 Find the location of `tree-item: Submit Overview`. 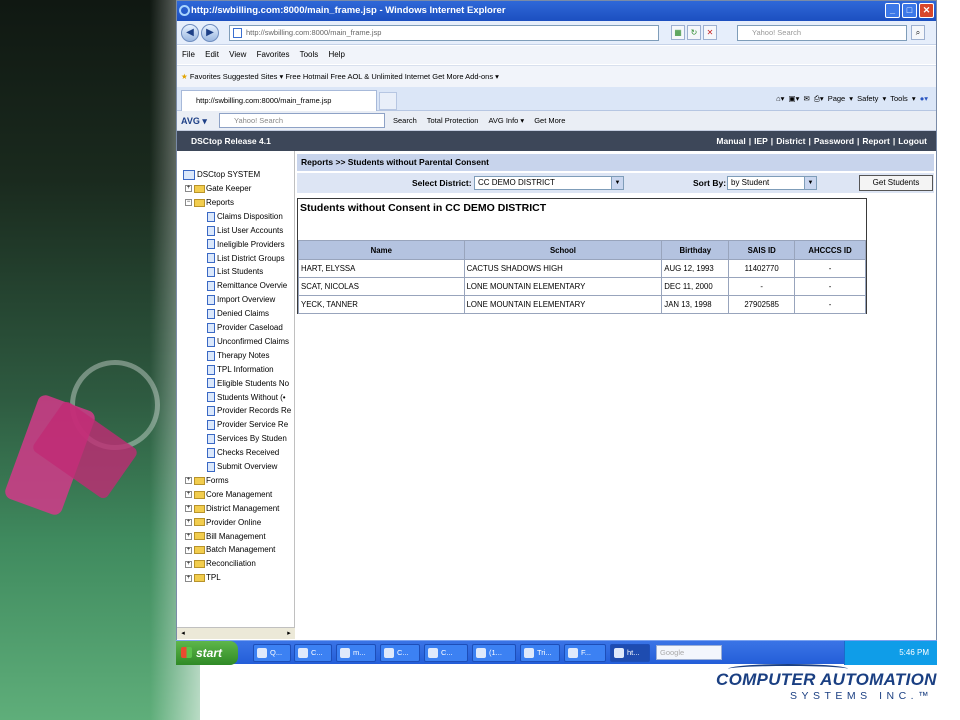

tree-item: Submit Overview is located at coordinates (242, 466).